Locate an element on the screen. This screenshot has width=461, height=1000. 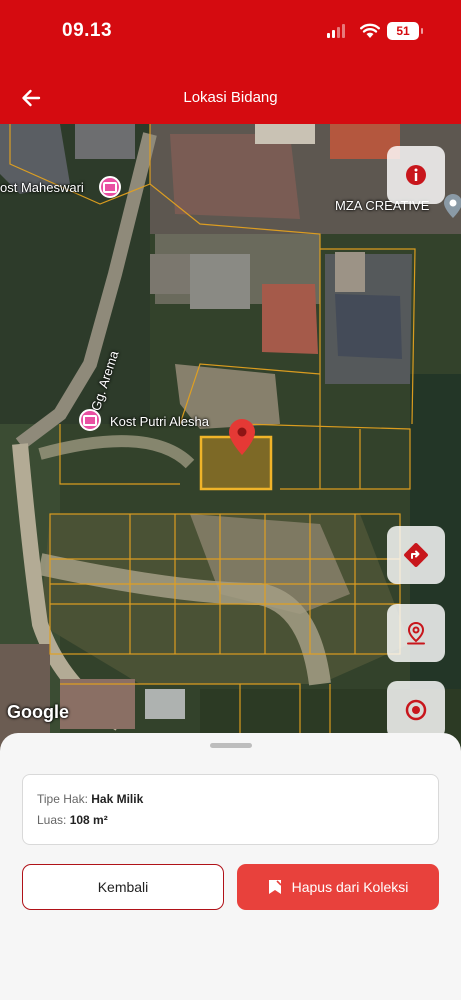
parcel-info-card: Tipe Hak: Hak Milik Luas: 108 m² is located at coordinates (230, 809).